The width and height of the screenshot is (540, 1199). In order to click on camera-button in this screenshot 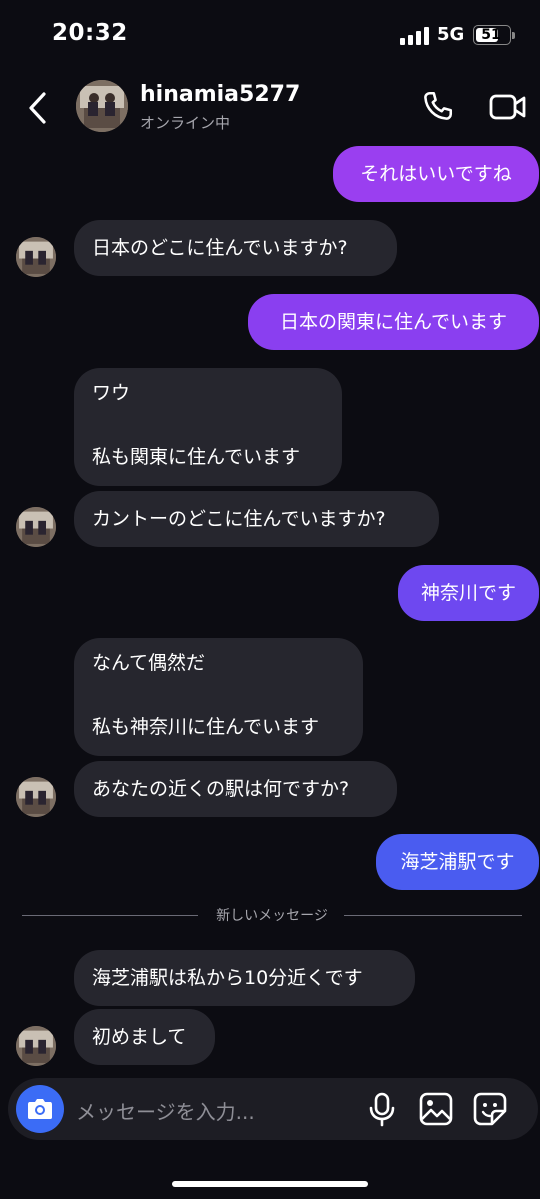, I will do `click(40, 1109)`.